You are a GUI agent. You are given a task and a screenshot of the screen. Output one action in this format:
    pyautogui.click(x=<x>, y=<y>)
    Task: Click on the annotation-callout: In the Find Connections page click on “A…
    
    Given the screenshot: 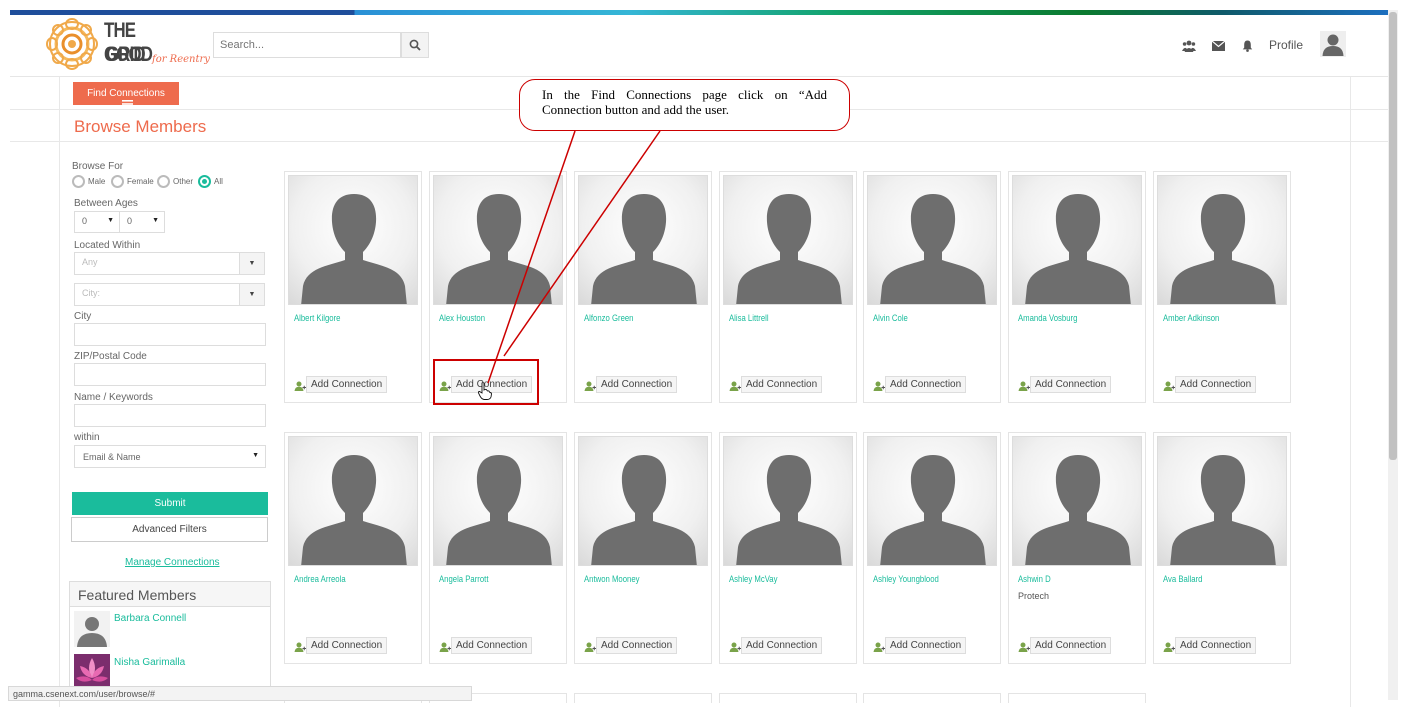 What is the action you would take?
    pyautogui.click(x=684, y=105)
    